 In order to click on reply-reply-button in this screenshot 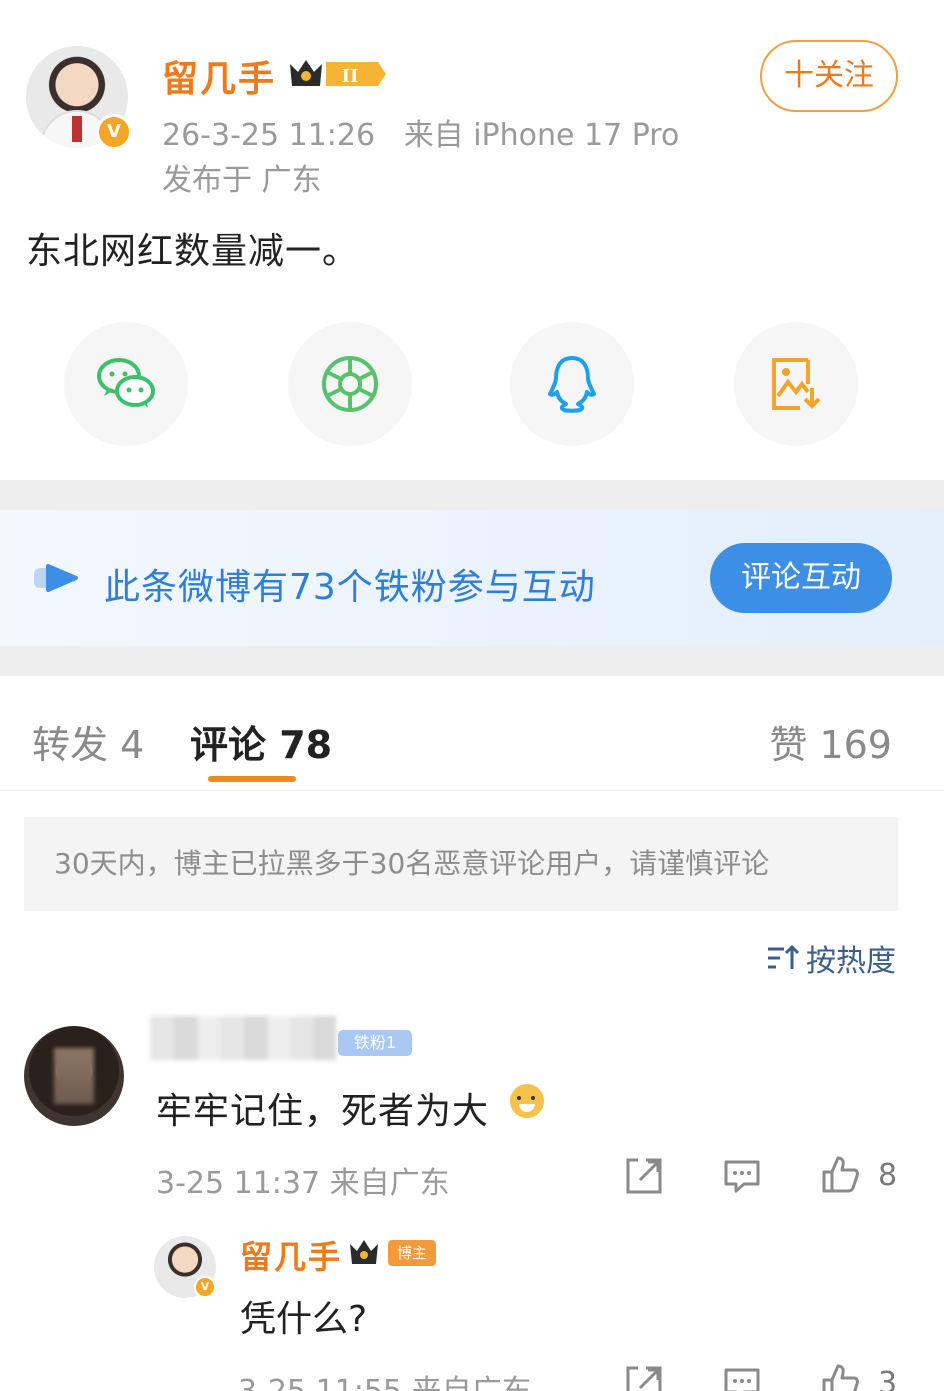, I will do `click(742, 1377)`.